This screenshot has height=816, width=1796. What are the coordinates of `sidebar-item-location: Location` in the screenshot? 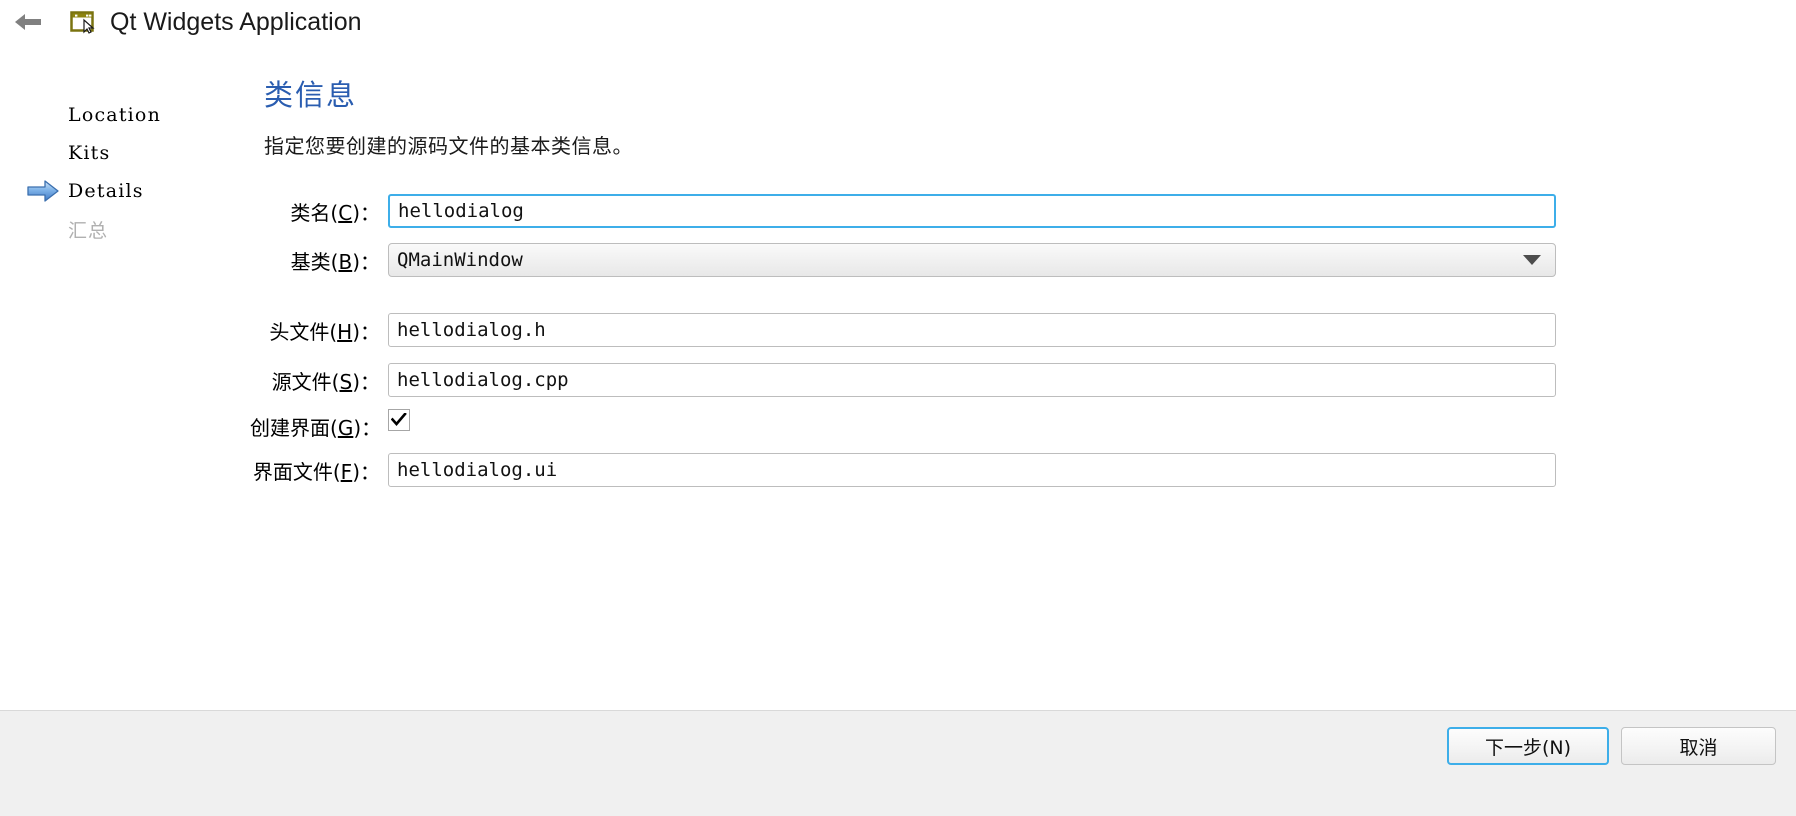 It's located at (136, 115).